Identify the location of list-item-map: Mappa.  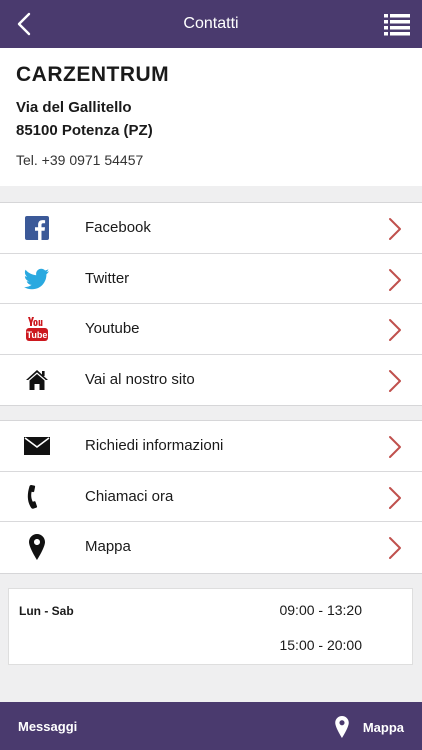
(211, 547).